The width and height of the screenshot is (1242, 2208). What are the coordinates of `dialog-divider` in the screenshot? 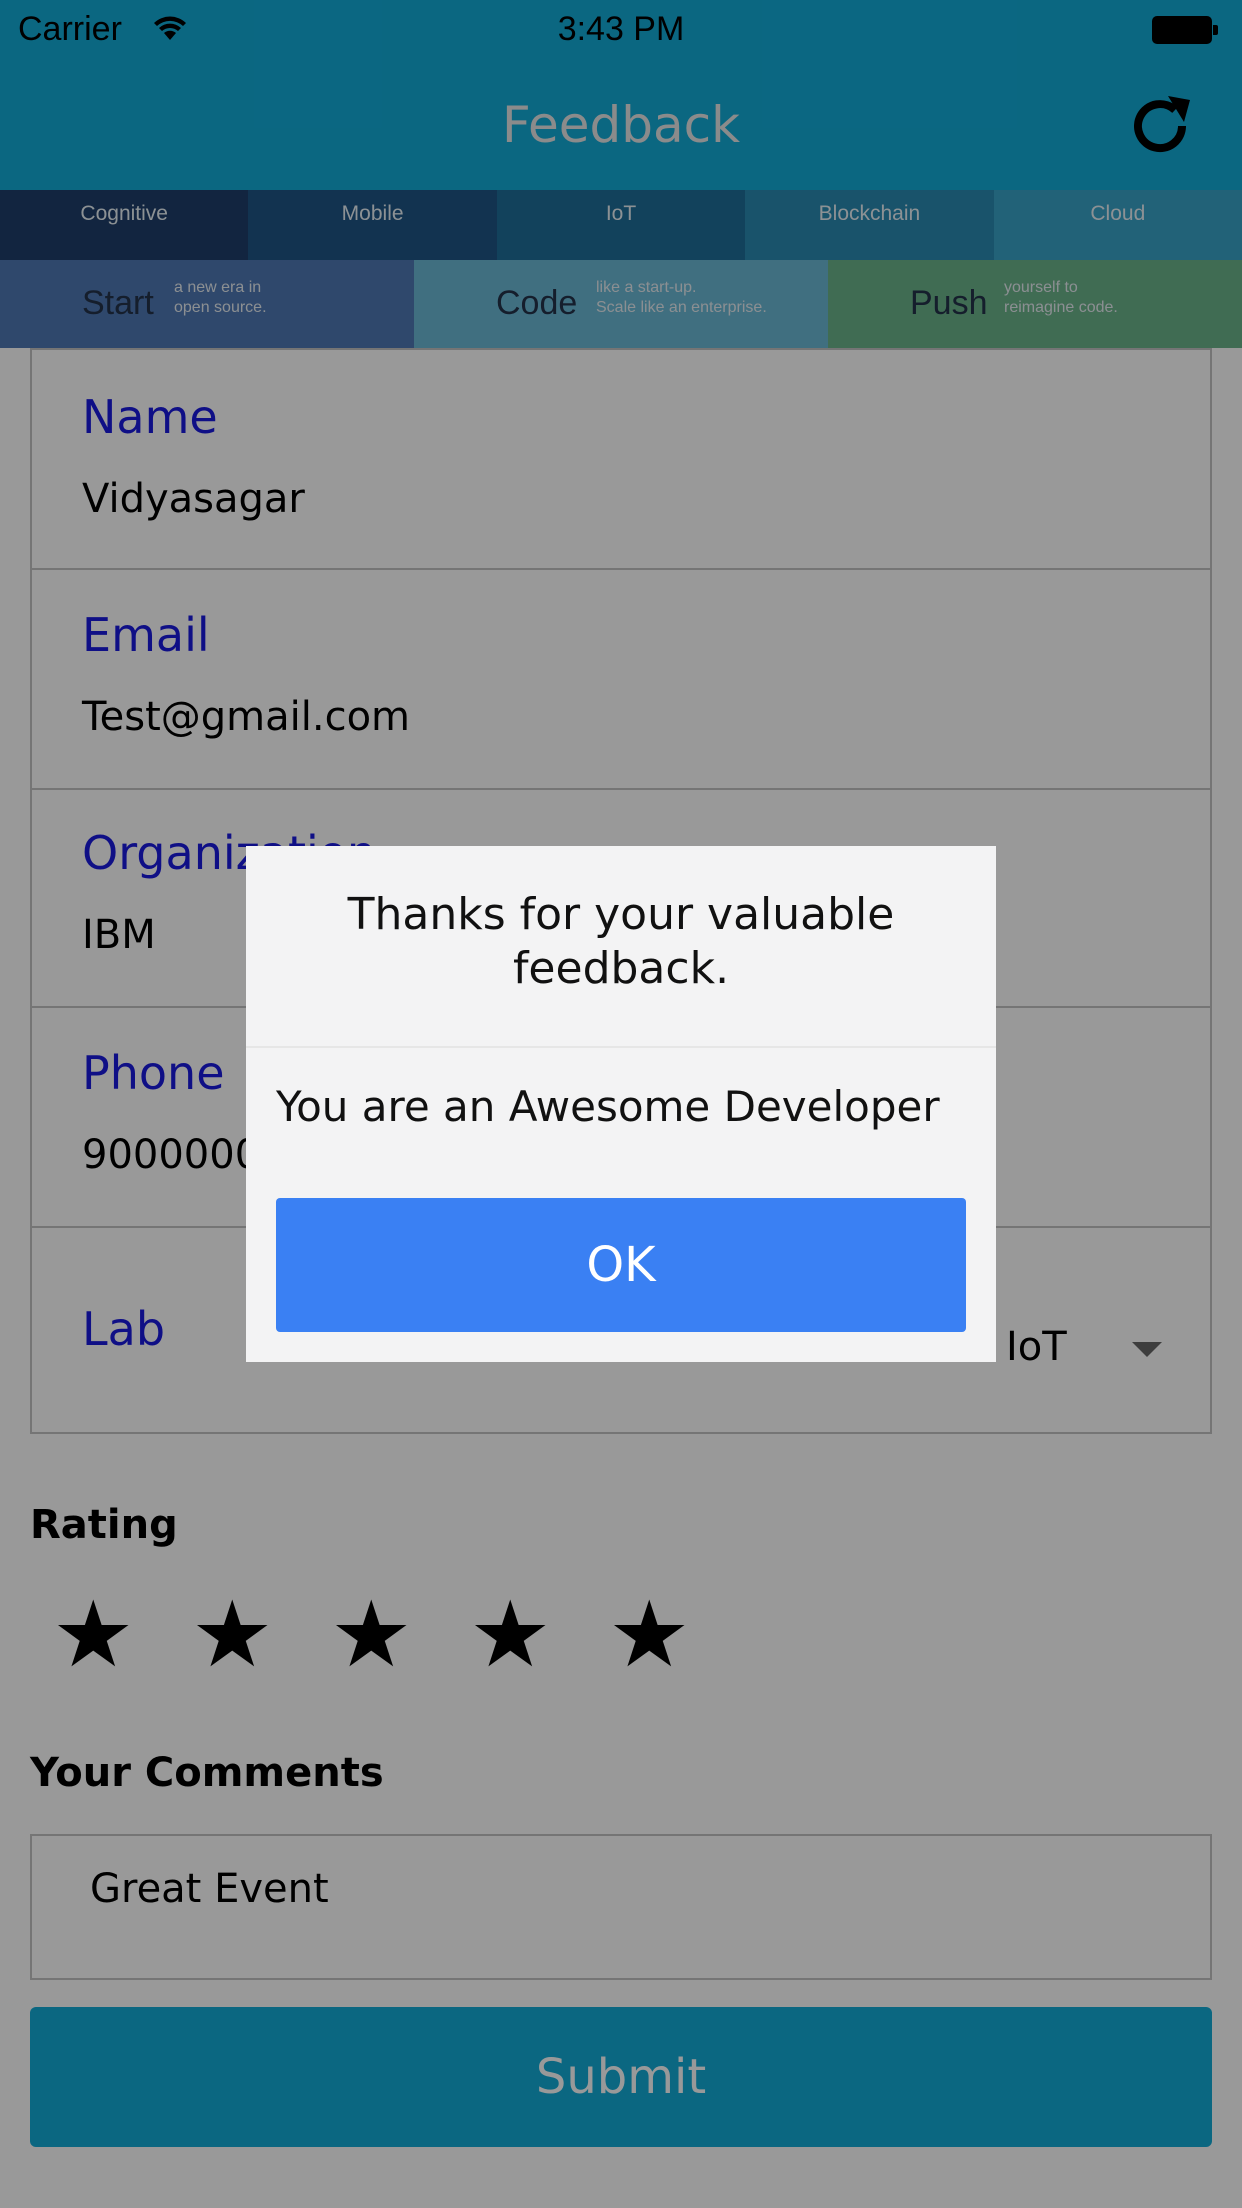 It's located at (621, 1047).